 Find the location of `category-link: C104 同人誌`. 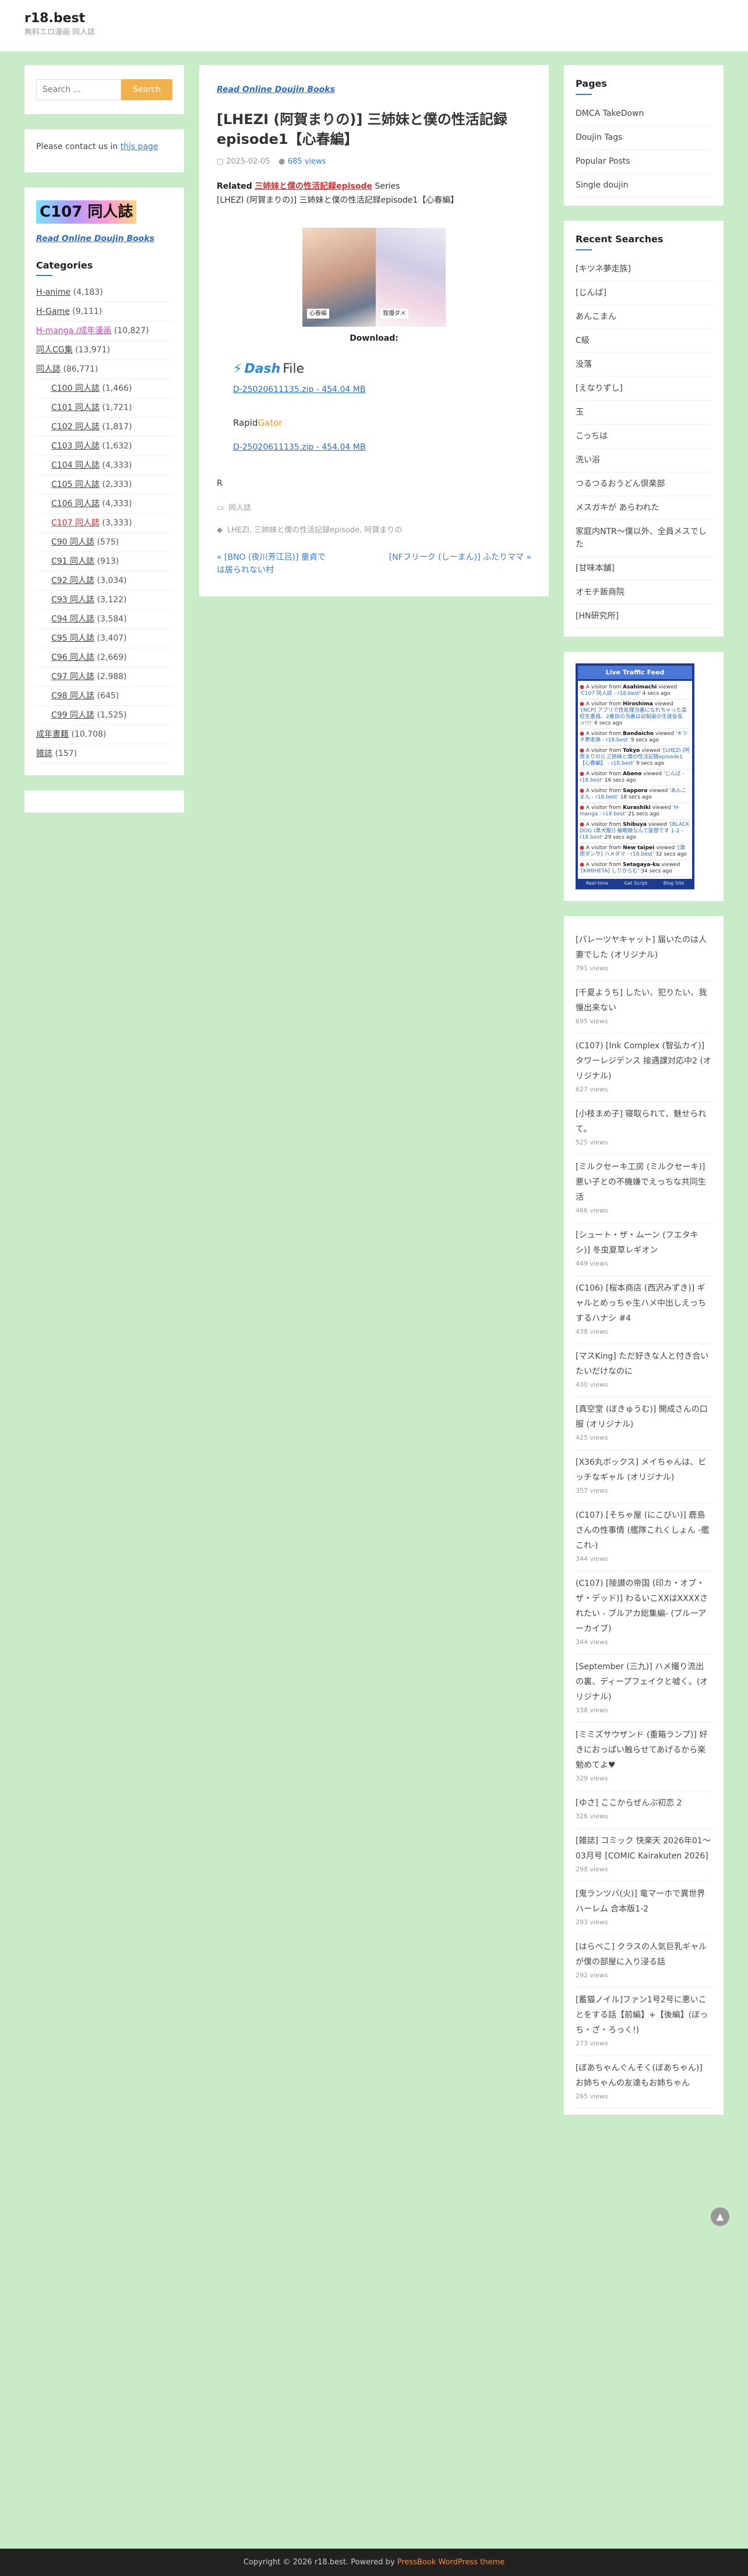

category-link: C104 同人誌 is located at coordinates (75, 465).